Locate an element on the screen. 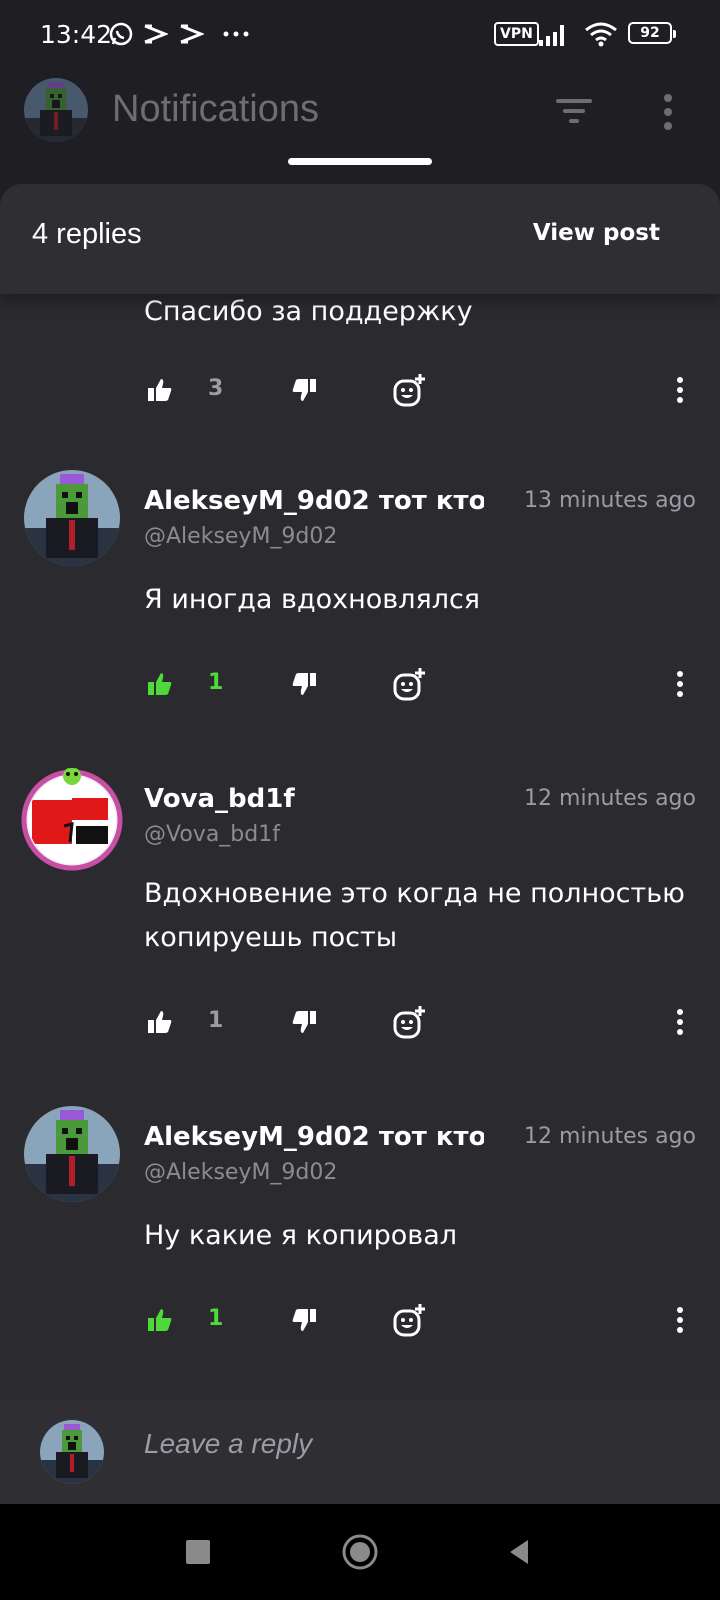 The width and height of the screenshot is (720, 1600). signal-icon is located at coordinates (553, 34).